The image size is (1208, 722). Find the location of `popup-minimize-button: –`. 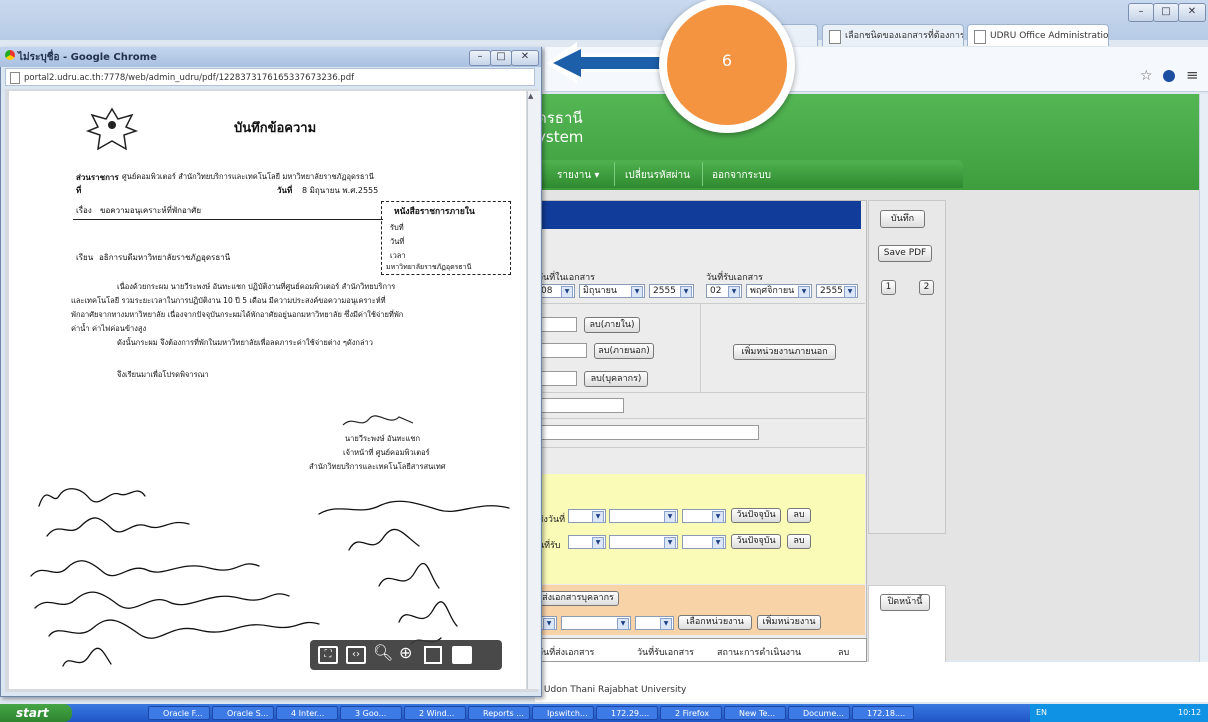

popup-minimize-button: – is located at coordinates (480, 58).